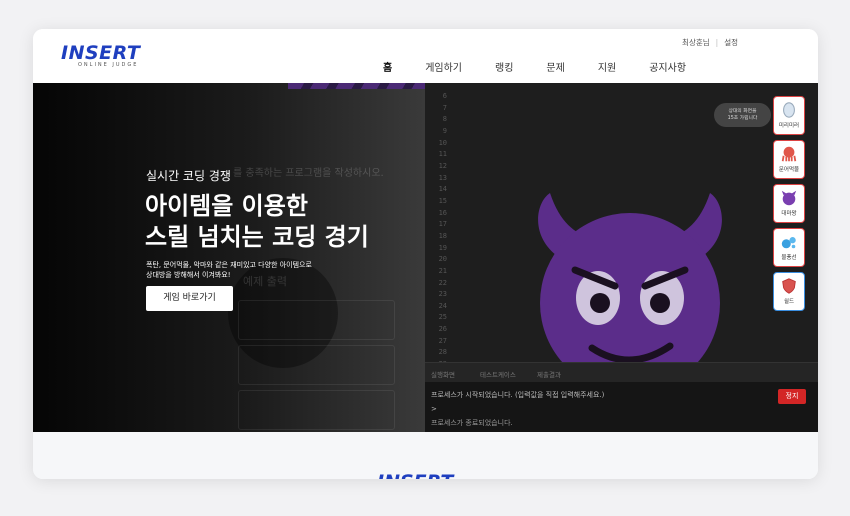 Image resolution: width=850 pixels, height=516 pixels. What do you see at coordinates (789, 110) in the screenshot?
I see `mirror-icon` at bounding box center [789, 110].